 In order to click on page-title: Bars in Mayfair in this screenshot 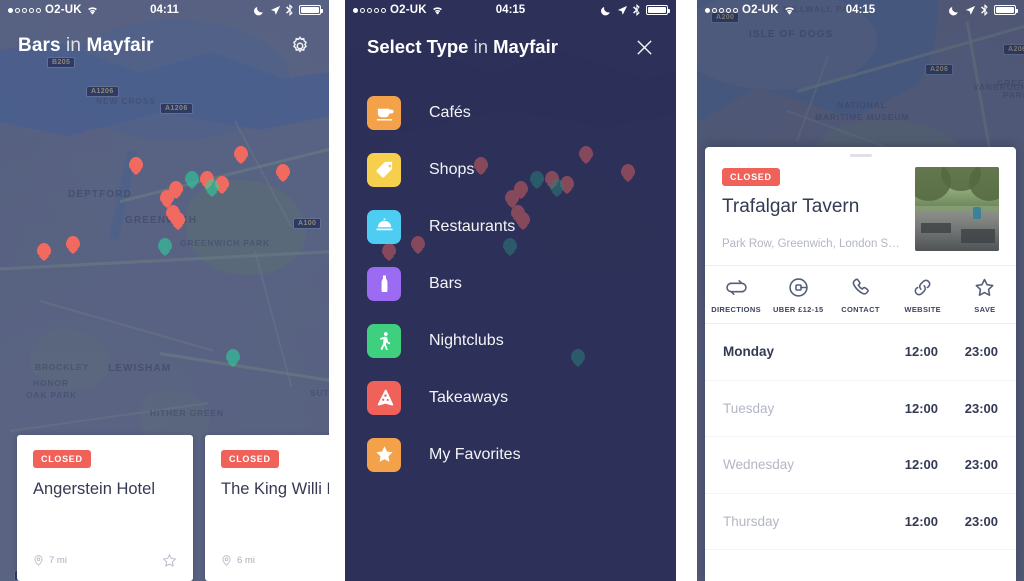, I will do `click(86, 46)`.